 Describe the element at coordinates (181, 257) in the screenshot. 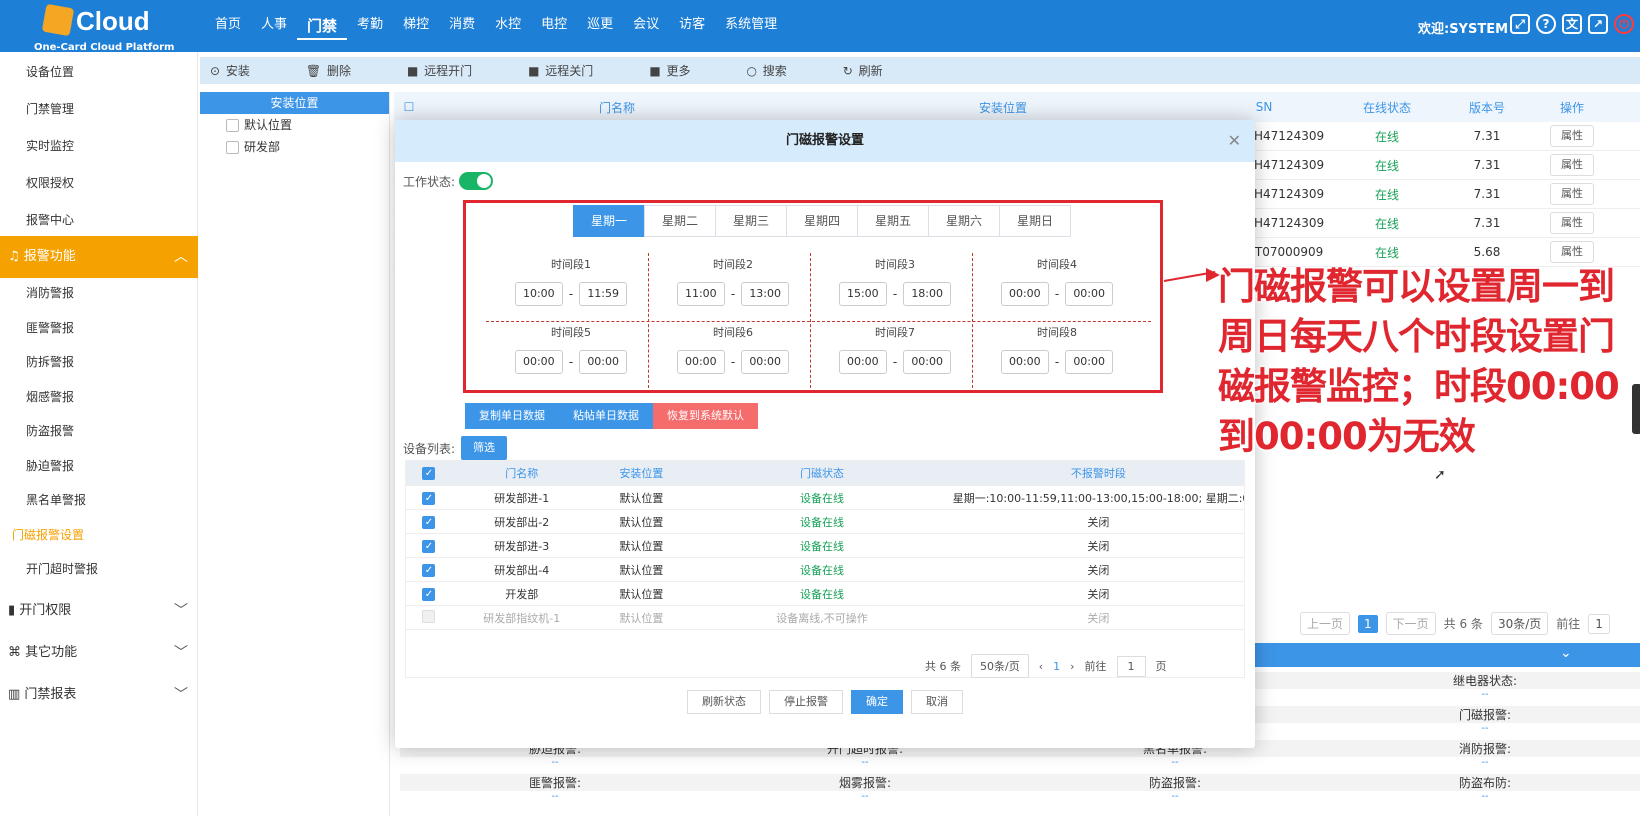

I see `chevron-up-icon: ︿` at that location.